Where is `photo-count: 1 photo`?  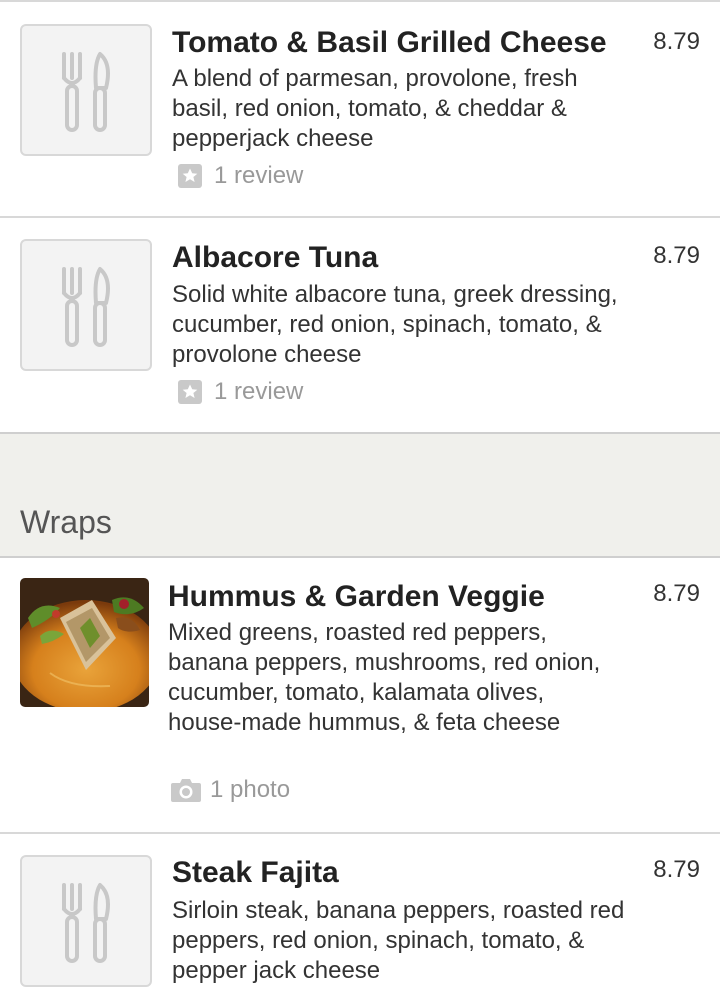 photo-count: 1 photo is located at coordinates (230, 790).